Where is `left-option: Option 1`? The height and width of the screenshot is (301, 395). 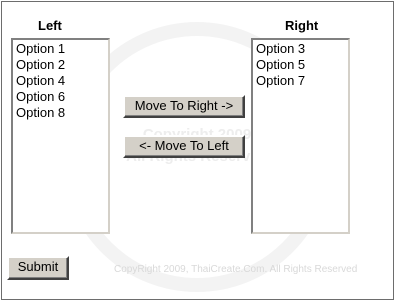 left-option: Option 1 is located at coordinates (60, 49).